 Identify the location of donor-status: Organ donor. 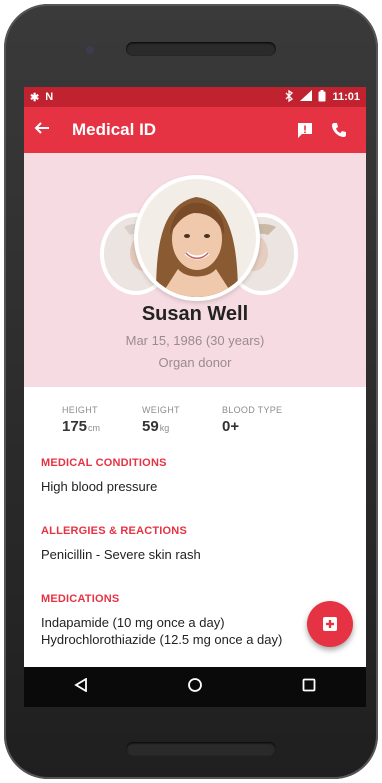
(195, 362).